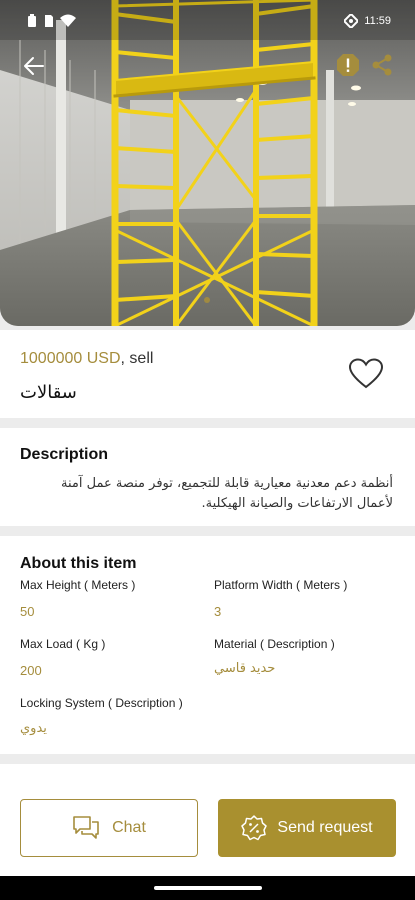 This screenshot has height=900, width=415. Describe the element at coordinates (351, 21) in the screenshot. I see `data-saver-icon` at that location.